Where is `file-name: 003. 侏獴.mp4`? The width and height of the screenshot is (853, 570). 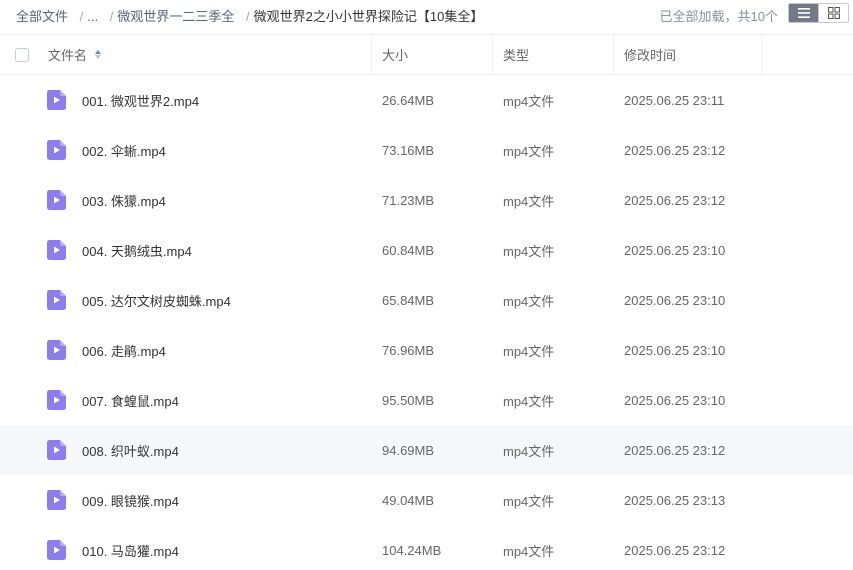
file-name: 003. 侏獴.mp4 is located at coordinates (124, 200).